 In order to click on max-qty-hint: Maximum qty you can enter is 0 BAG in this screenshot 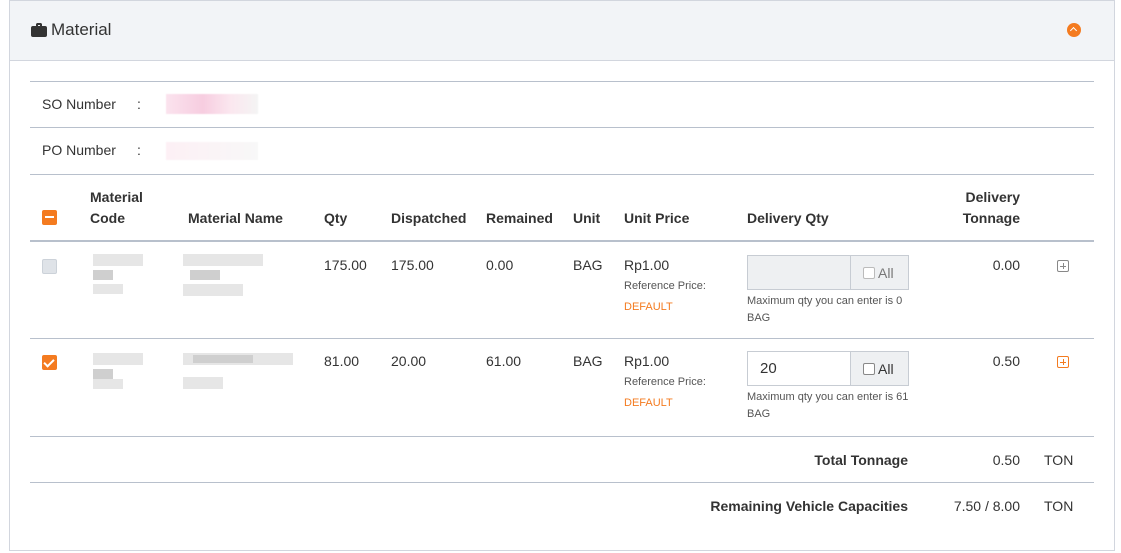, I will do `click(825, 309)`.